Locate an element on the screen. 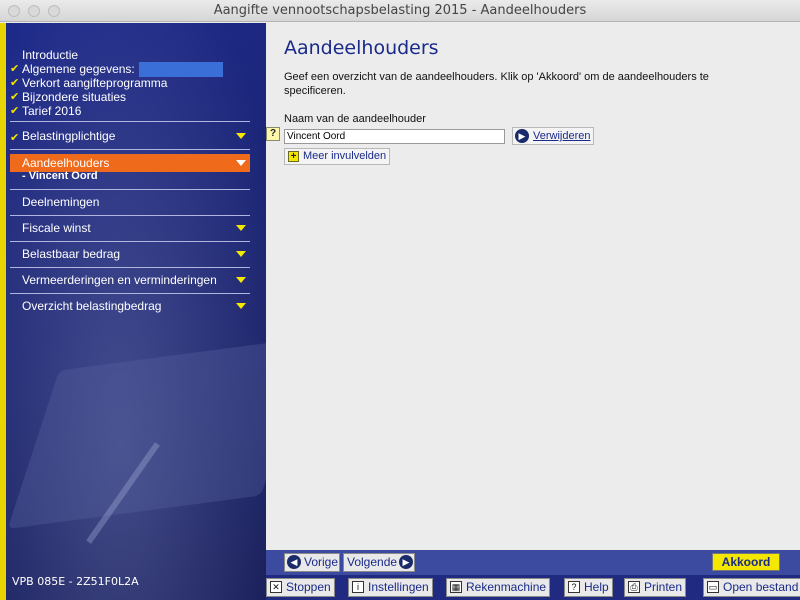 The image size is (800, 600). sidebar-item-label: Belastingplichtige is located at coordinates (69, 136).